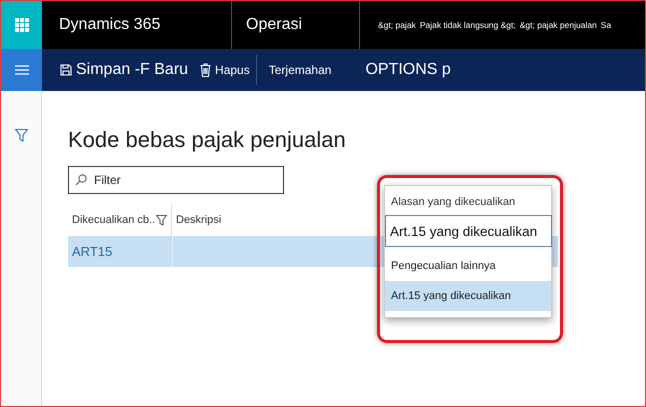 This screenshot has height=407, width=646. I want to click on menu-icon, so click(21, 70).